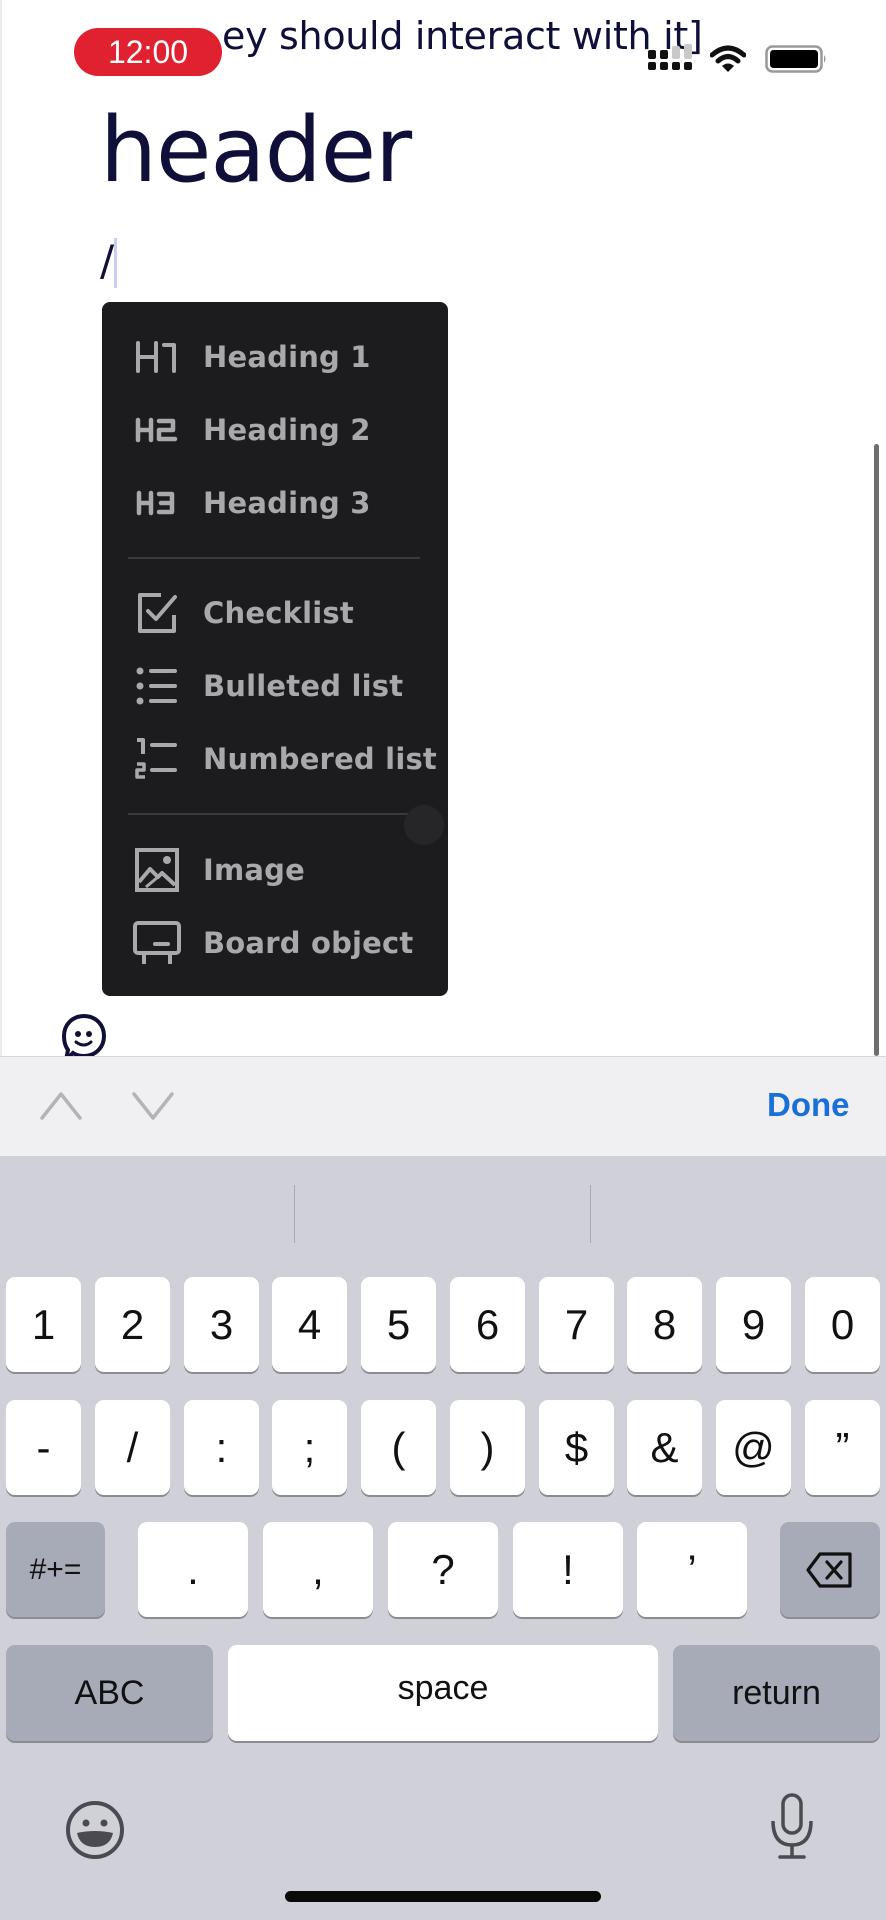 The width and height of the screenshot is (886, 1920). What do you see at coordinates (43, 1447) in the screenshot?
I see `key: -` at bounding box center [43, 1447].